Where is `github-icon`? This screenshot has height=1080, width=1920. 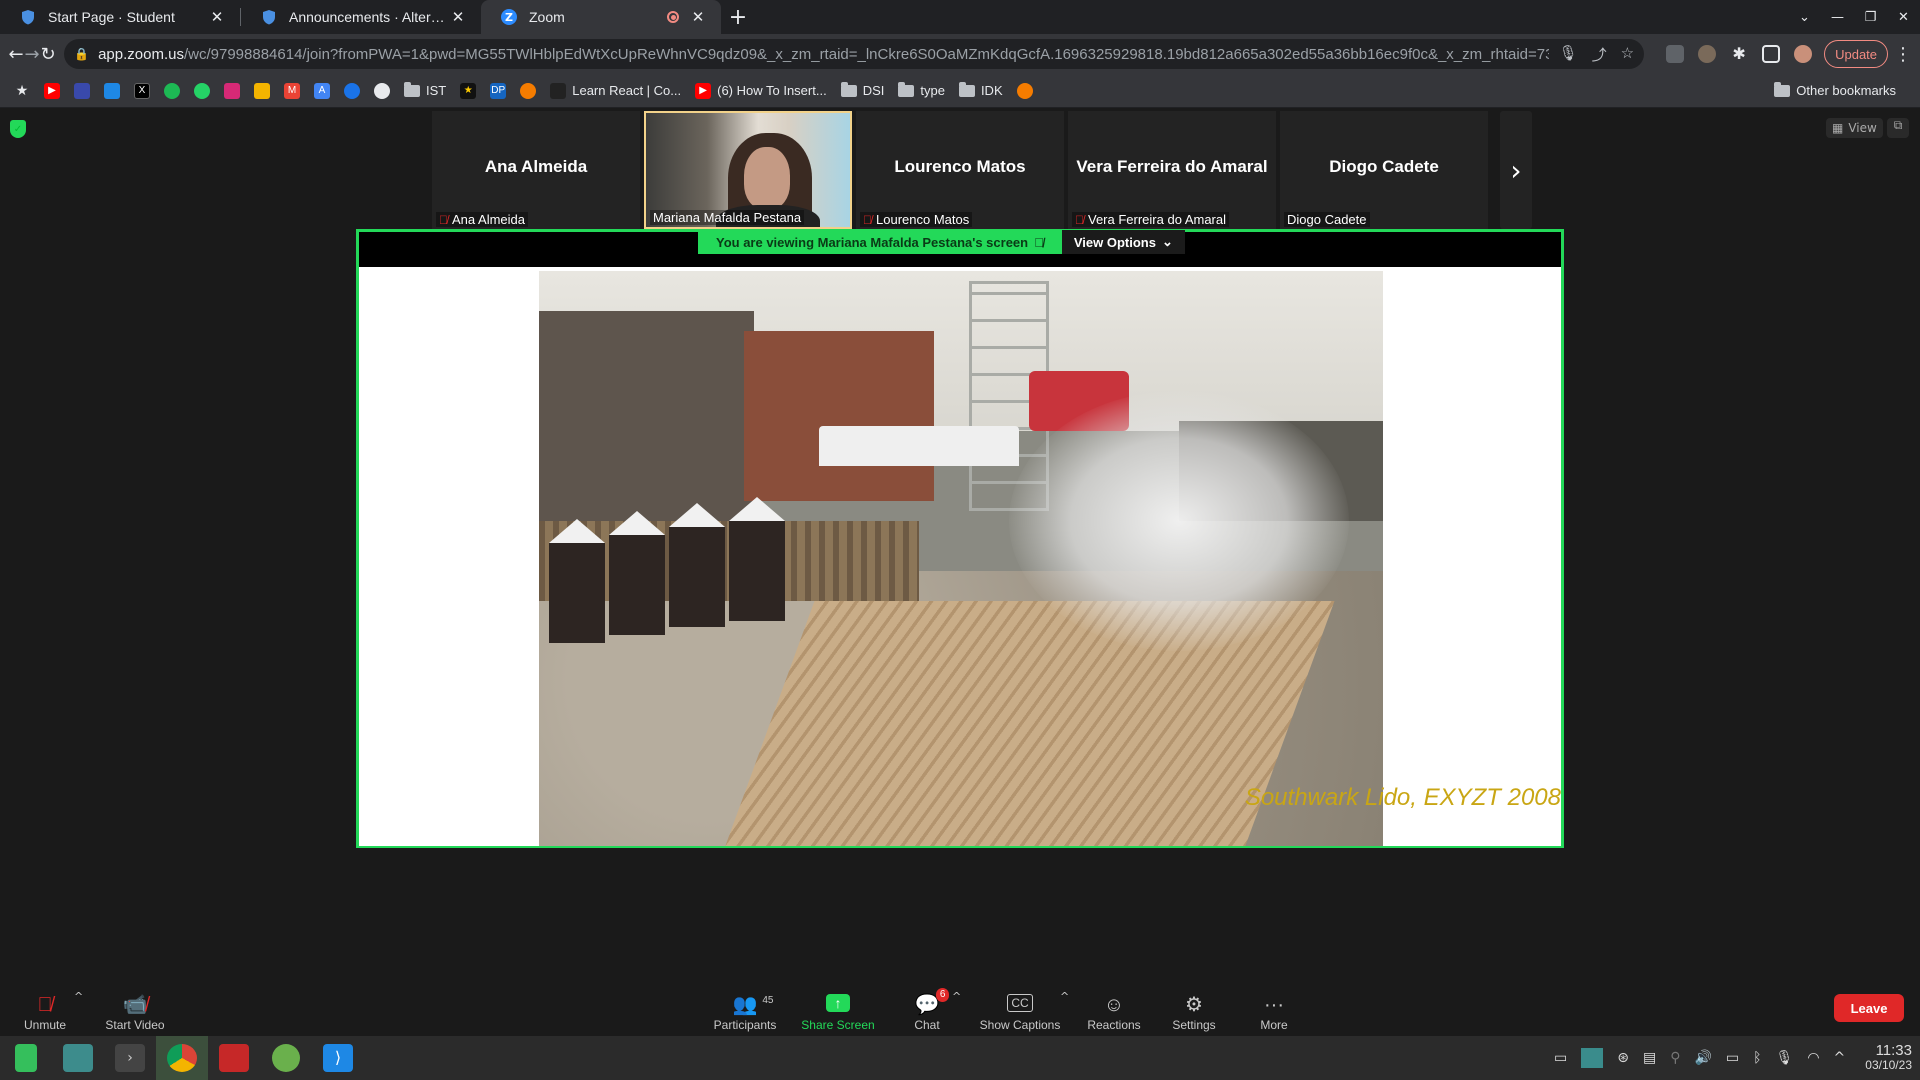 github-icon is located at coordinates (382, 90).